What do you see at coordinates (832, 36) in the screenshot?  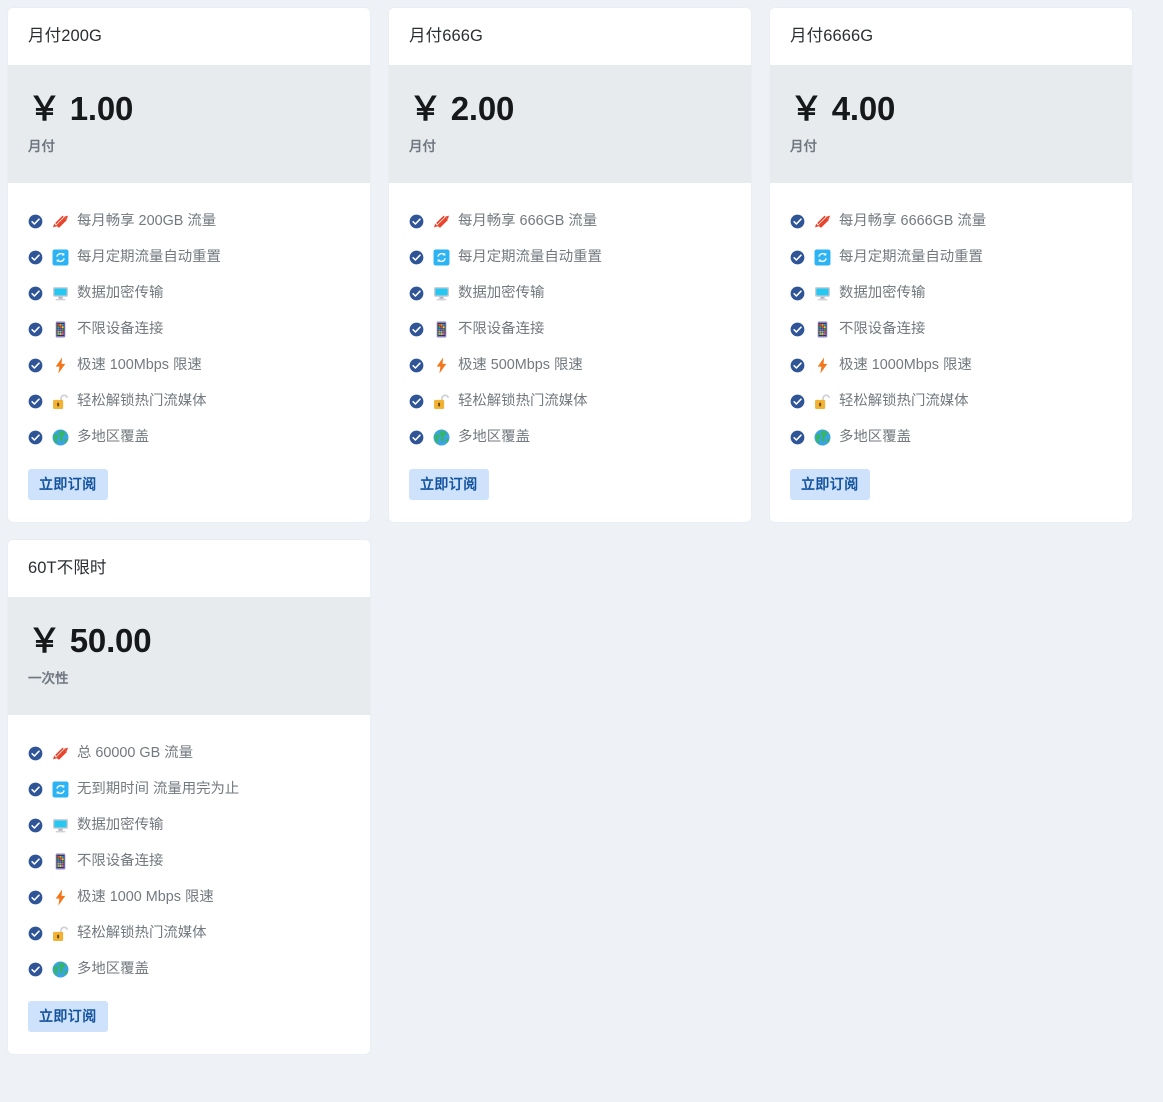 I see `plan-title: 月付6666G` at bounding box center [832, 36].